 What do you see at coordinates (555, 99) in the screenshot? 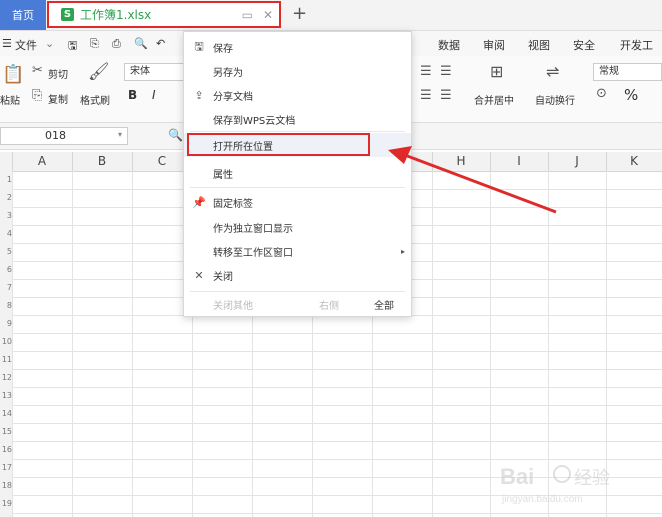
I see `wrap-text-button: 自动换行` at bounding box center [555, 99].